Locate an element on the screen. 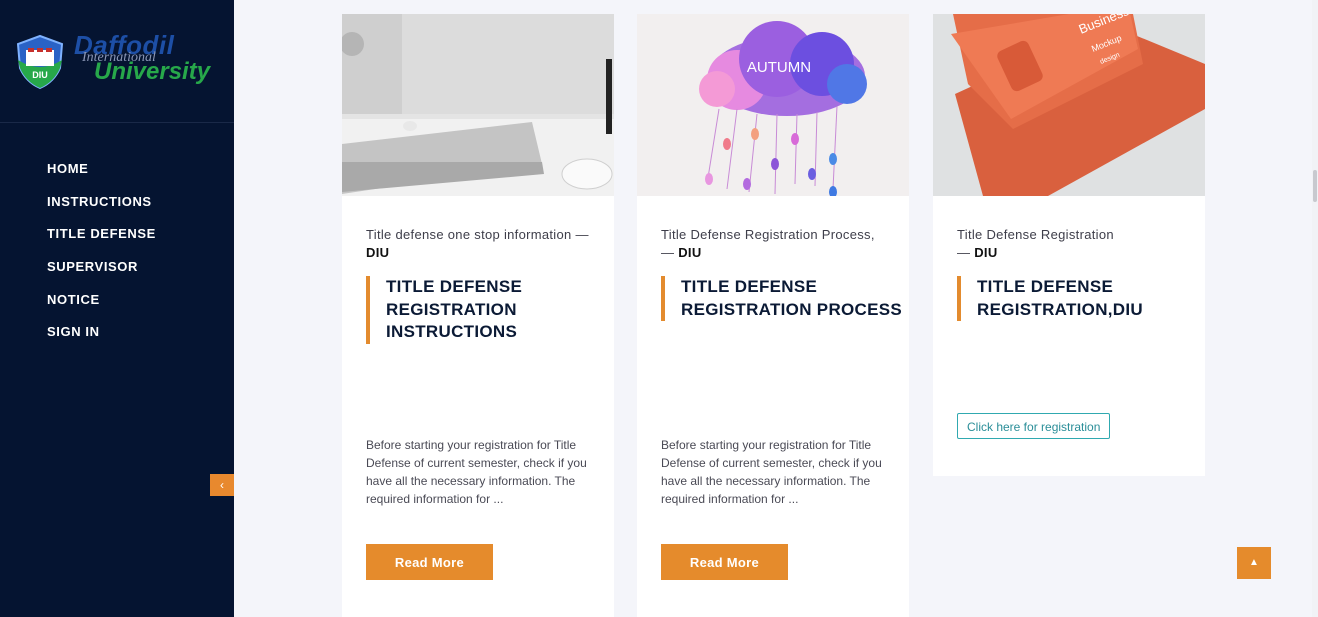 This screenshot has height=617, width=1318. card-subtitle-text: Title Defense Registration is located at coordinates (1035, 234).